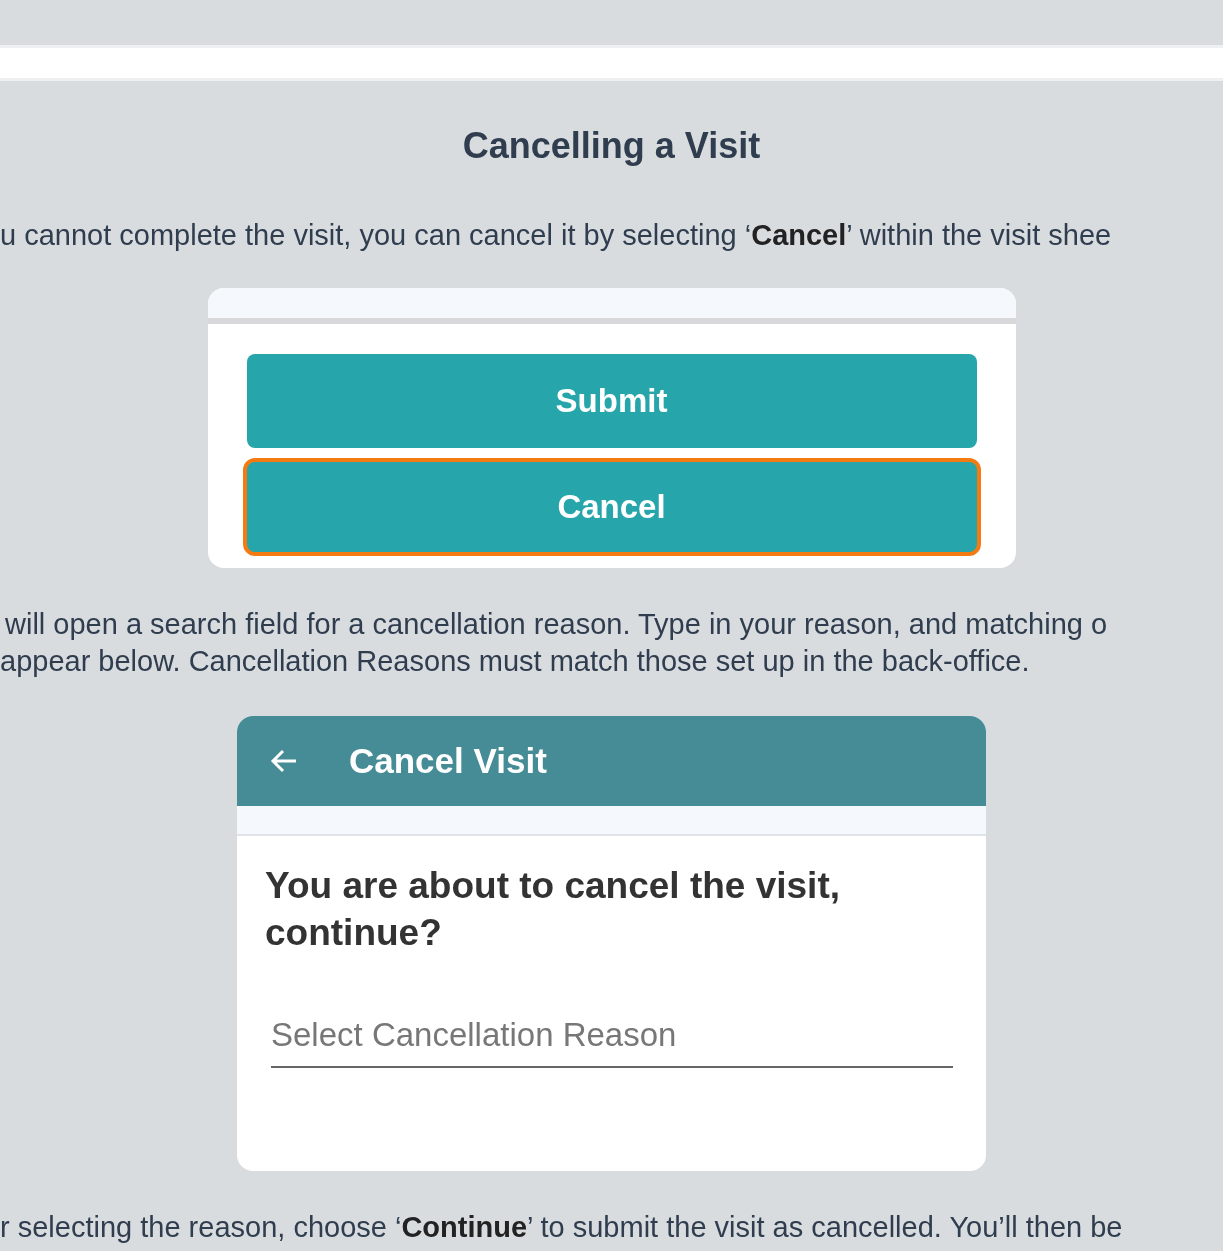  Describe the element at coordinates (515, 661) in the screenshot. I see `paragraph: appear below. Cancellation Reasons must match those set up in the back-office.` at that location.